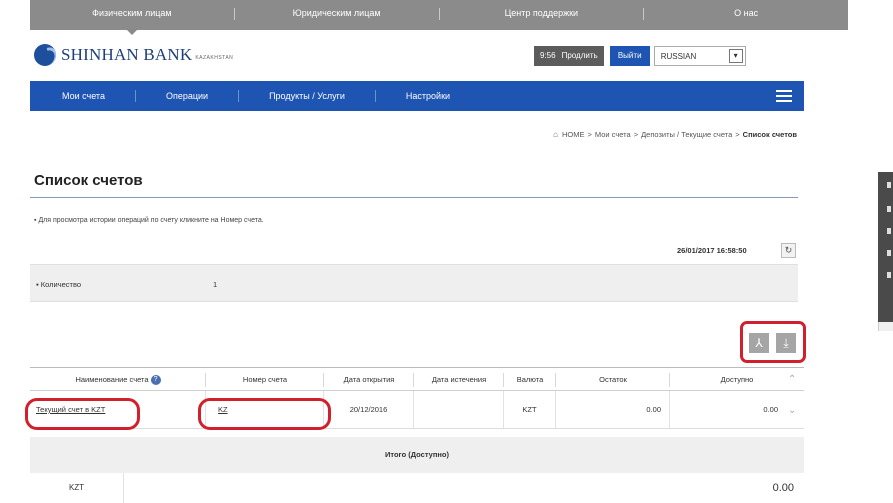 Image resolution: width=893 pixels, height=503 pixels. I want to click on dropdown-arrow-icon: ▾, so click(735, 56).